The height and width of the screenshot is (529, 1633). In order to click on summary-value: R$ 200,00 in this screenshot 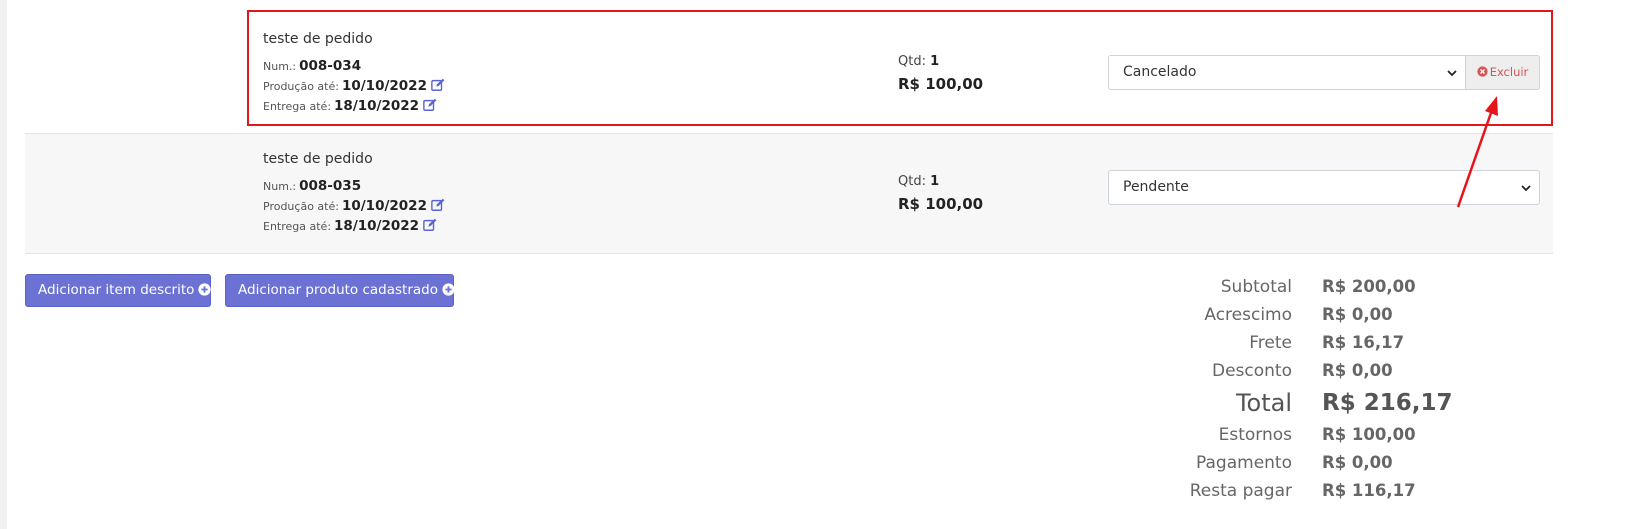, I will do `click(1369, 286)`.